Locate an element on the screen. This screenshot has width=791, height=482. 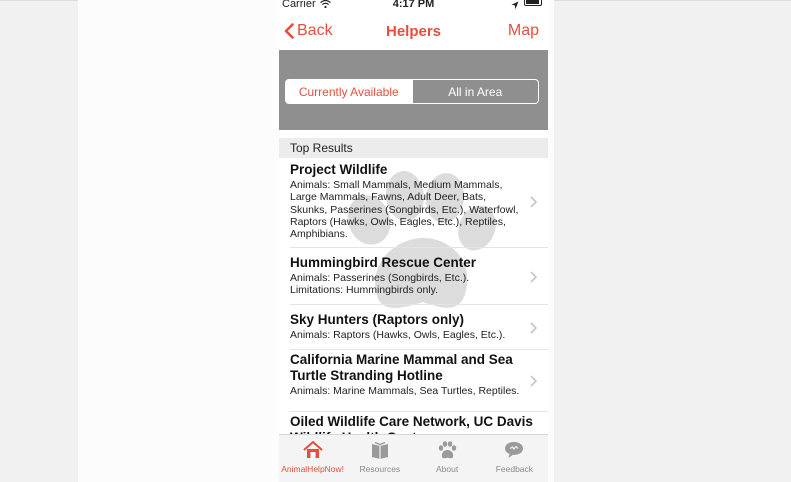
speech-bubble-icon is located at coordinates (514, 450).